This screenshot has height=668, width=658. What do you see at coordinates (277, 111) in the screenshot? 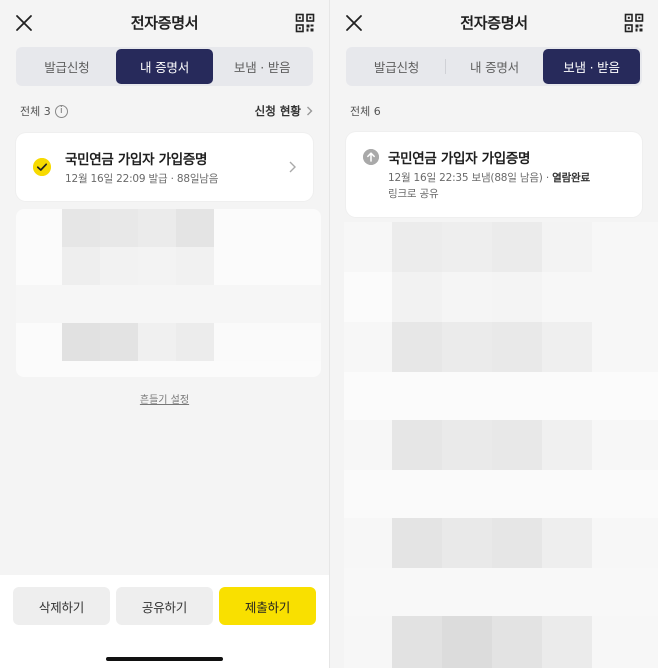
I see `application-status-label: 신청 현황` at bounding box center [277, 111].